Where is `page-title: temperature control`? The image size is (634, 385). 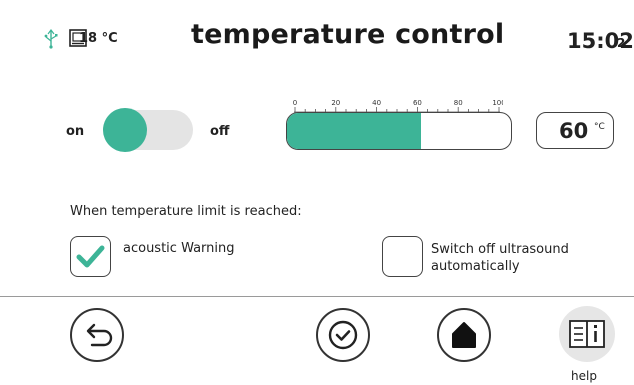
page-title: temperature control is located at coordinates (348, 34).